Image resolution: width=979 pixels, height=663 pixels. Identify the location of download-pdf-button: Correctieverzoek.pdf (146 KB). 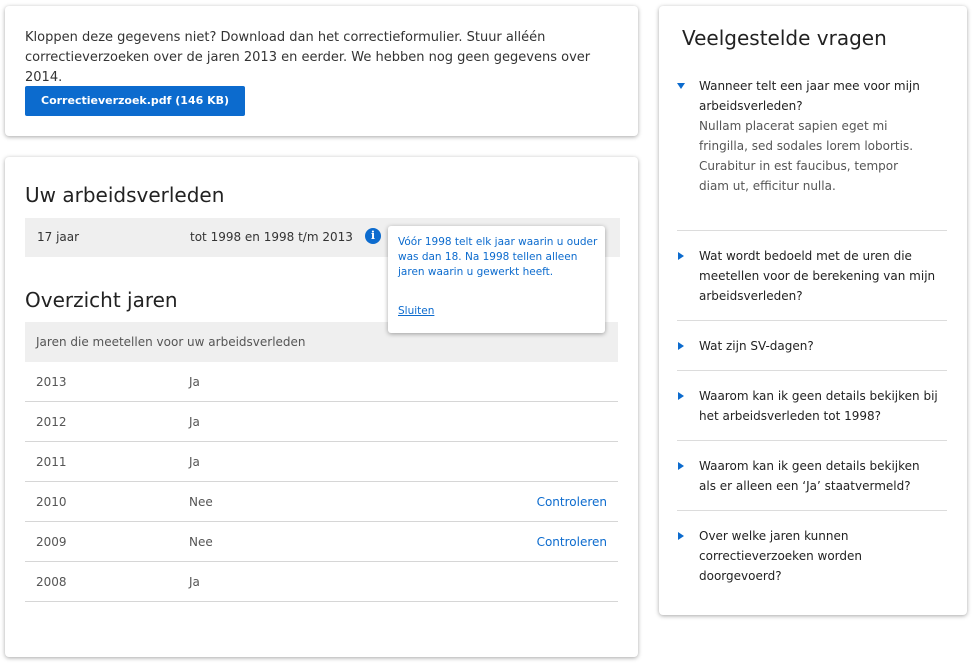
(135, 101).